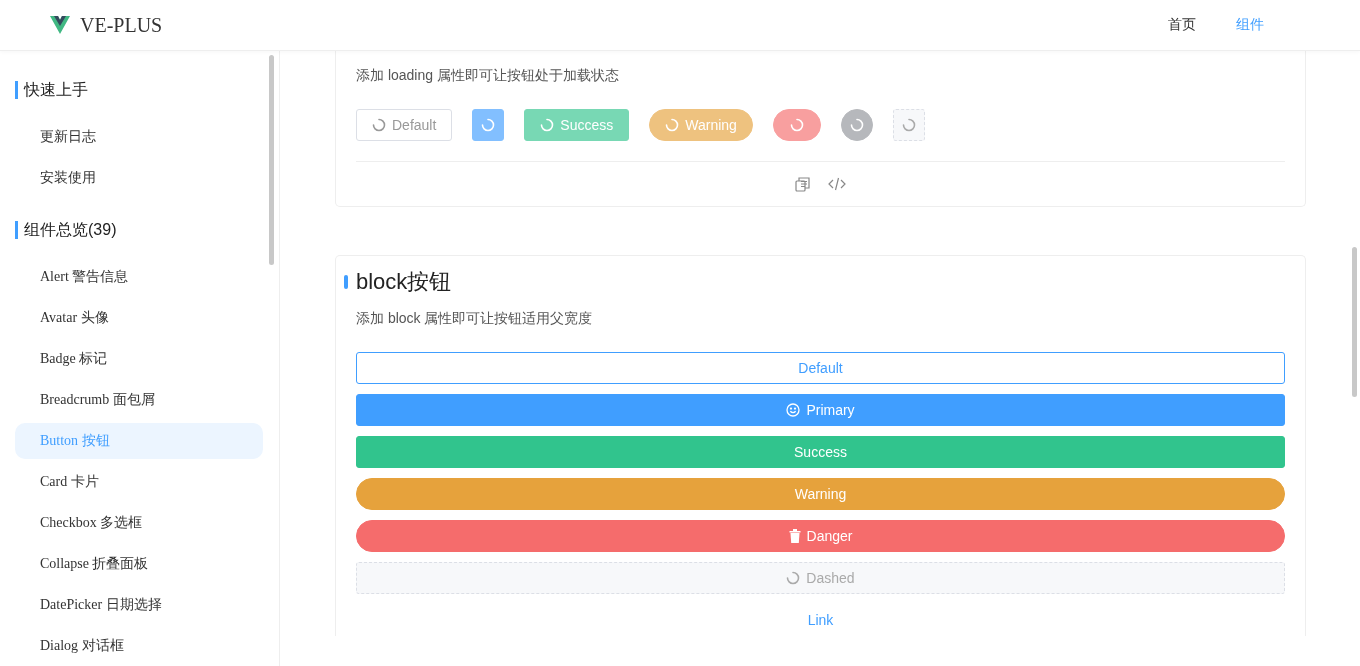 This screenshot has width=1360, height=666. Describe the element at coordinates (802, 184) in the screenshot. I see `copy-icon` at that location.